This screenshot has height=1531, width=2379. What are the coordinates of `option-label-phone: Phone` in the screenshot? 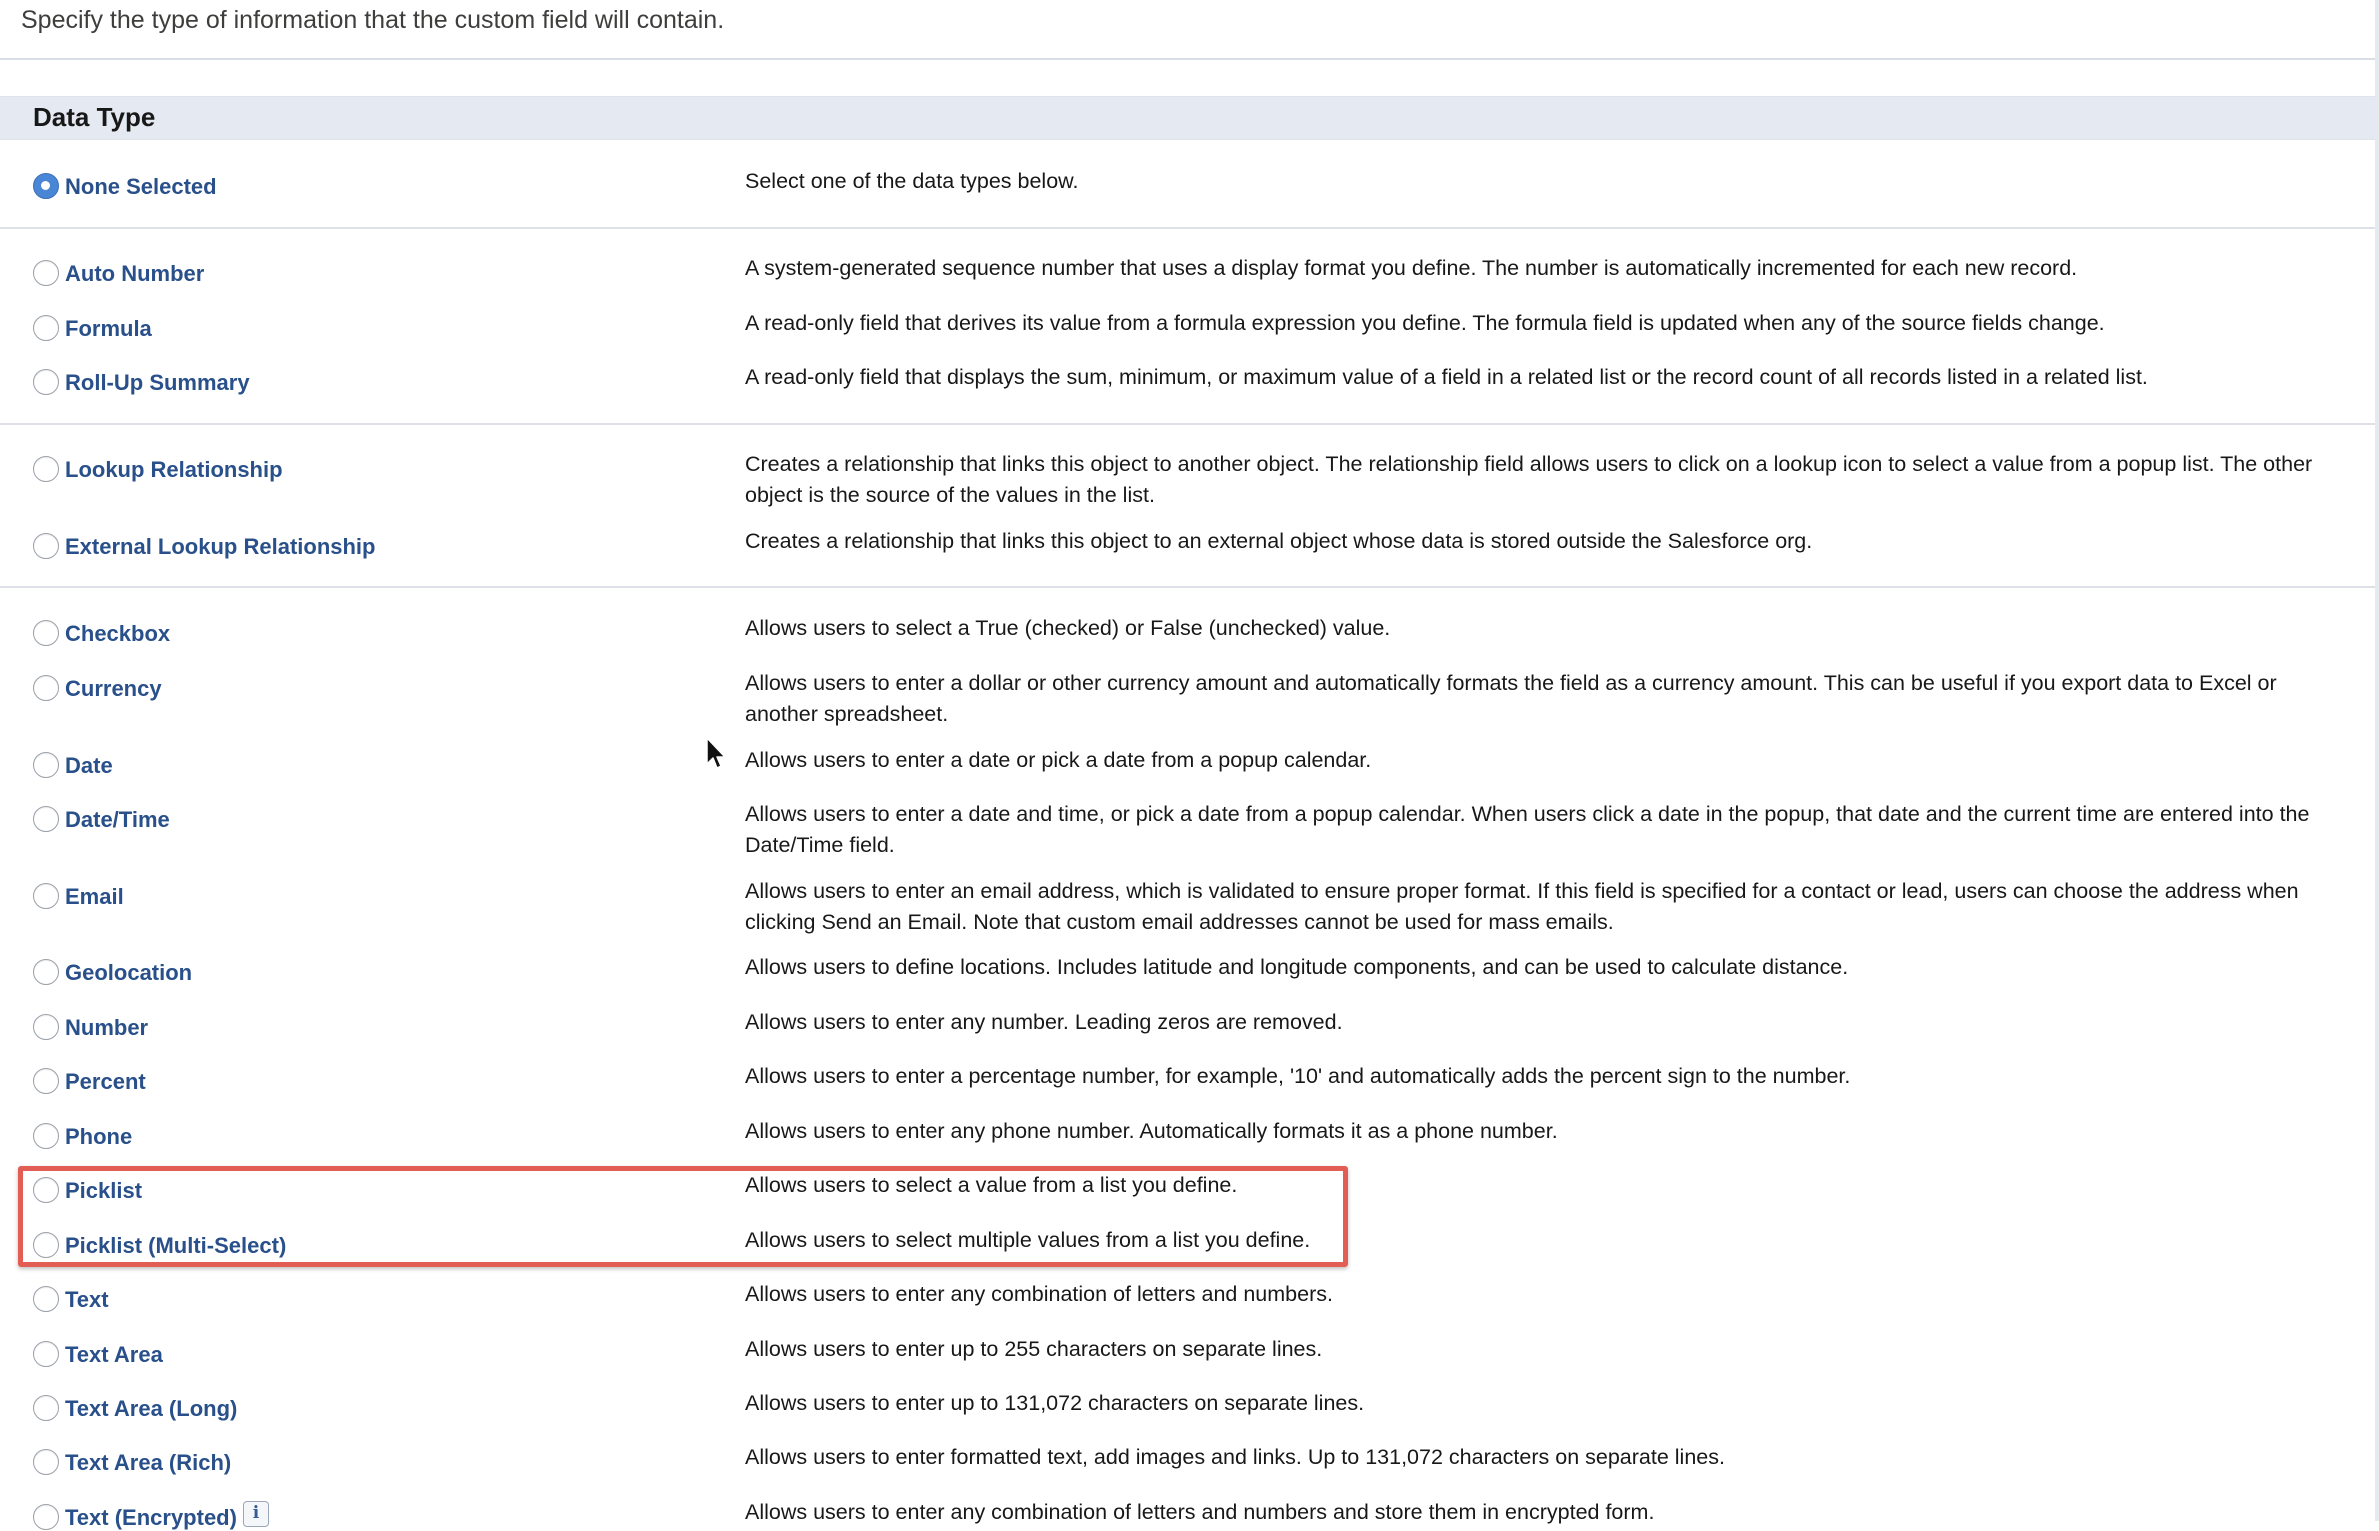 It's located at (98, 1137).